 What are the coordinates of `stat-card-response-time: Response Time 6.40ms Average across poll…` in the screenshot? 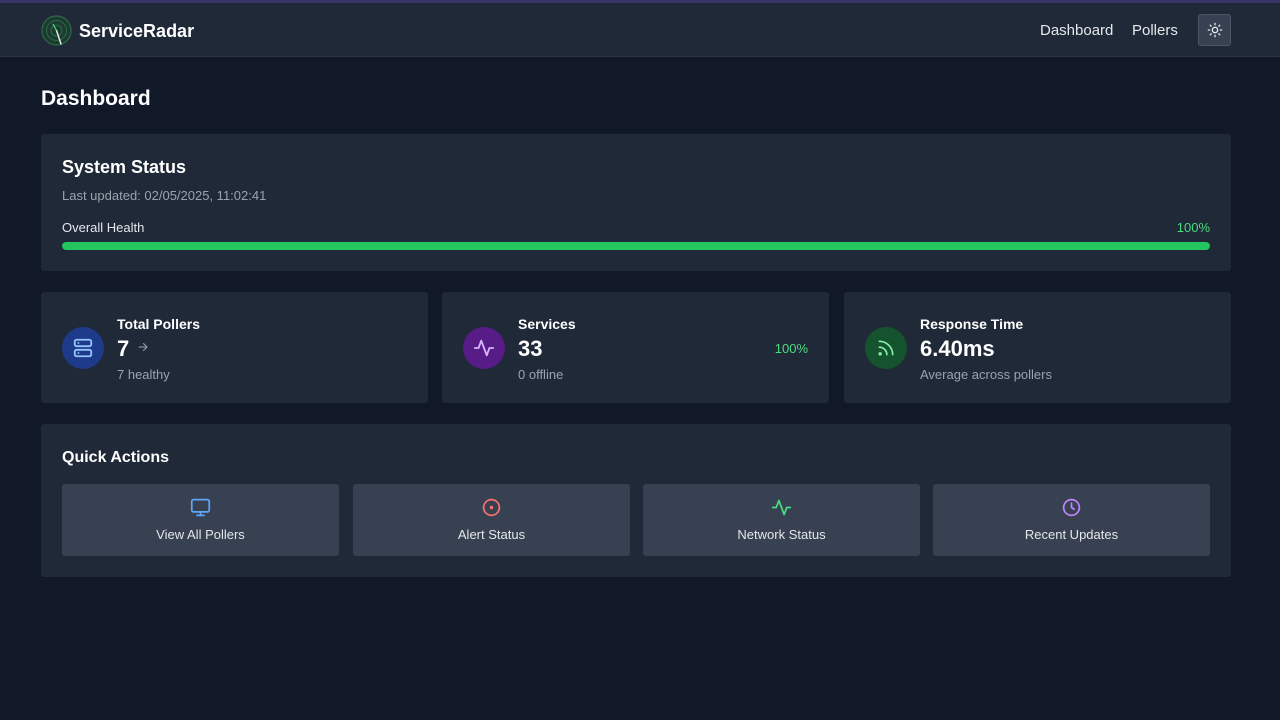 It's located at (1037, 347).